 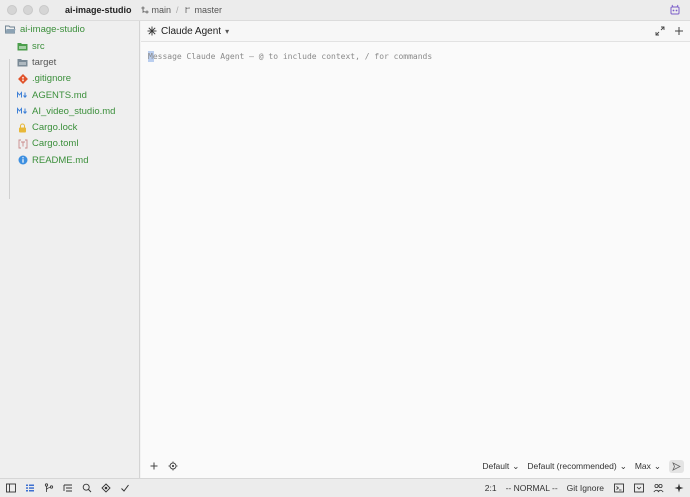 What do you see at coordinates (44, 62) in the screenshot?
I see `tree-item-label: target` at bounding box center [44, 62].